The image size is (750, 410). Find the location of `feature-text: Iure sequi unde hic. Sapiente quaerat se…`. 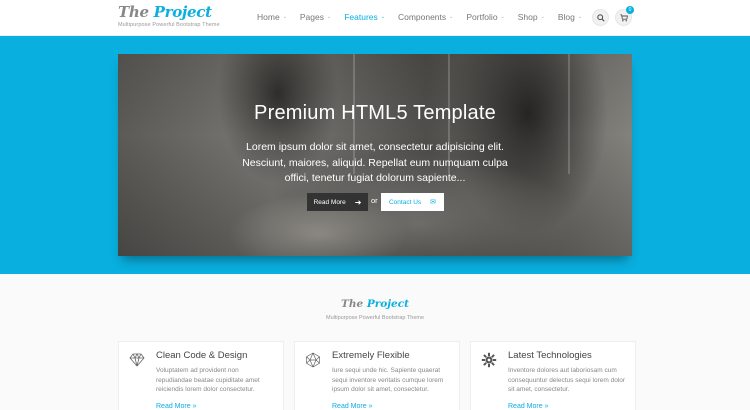

feature-text: Iure sequi unde hic. Sapiente quaerat se… is located at coordinates (388, 380).